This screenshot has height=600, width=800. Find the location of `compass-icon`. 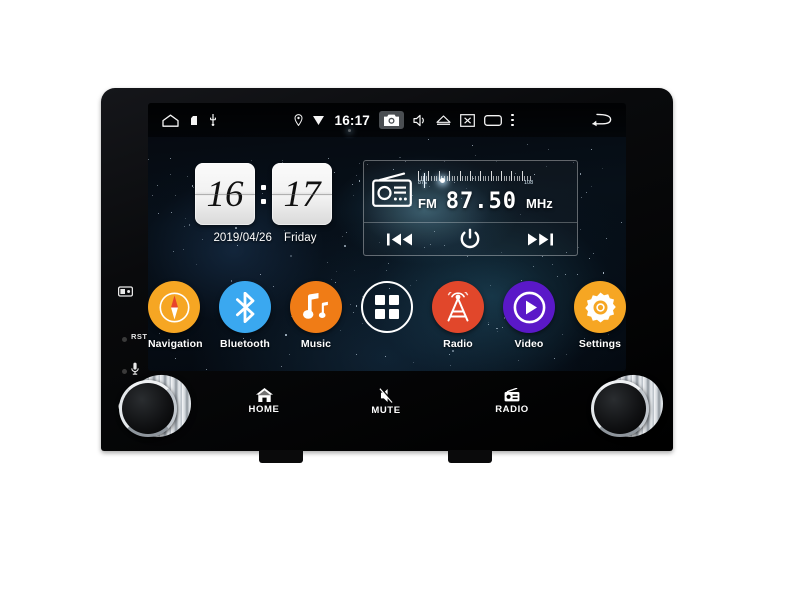

compass-icon is located at coordinates (174, 307).